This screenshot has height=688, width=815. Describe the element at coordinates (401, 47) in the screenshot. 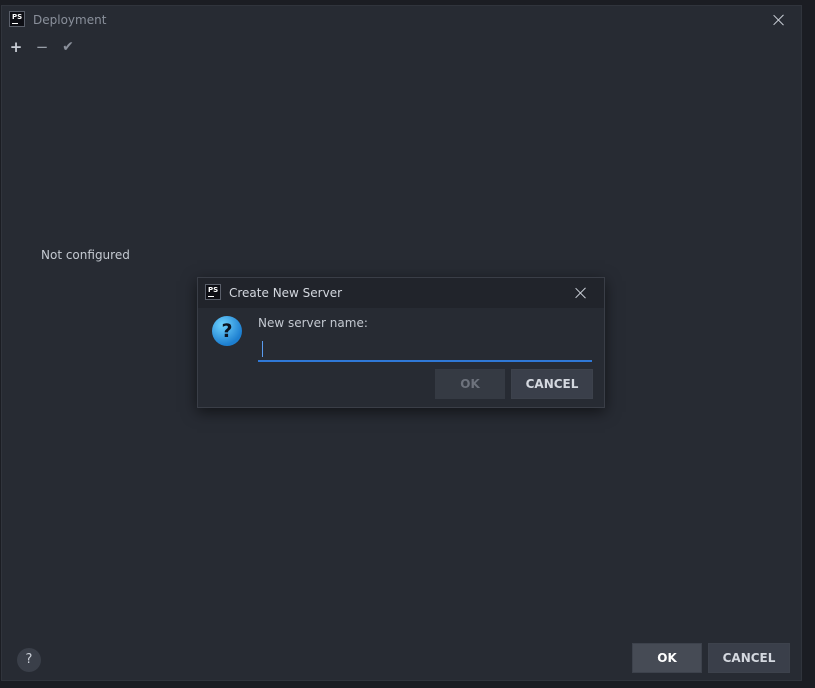

I see `toolbar: + − ✔` at that location.